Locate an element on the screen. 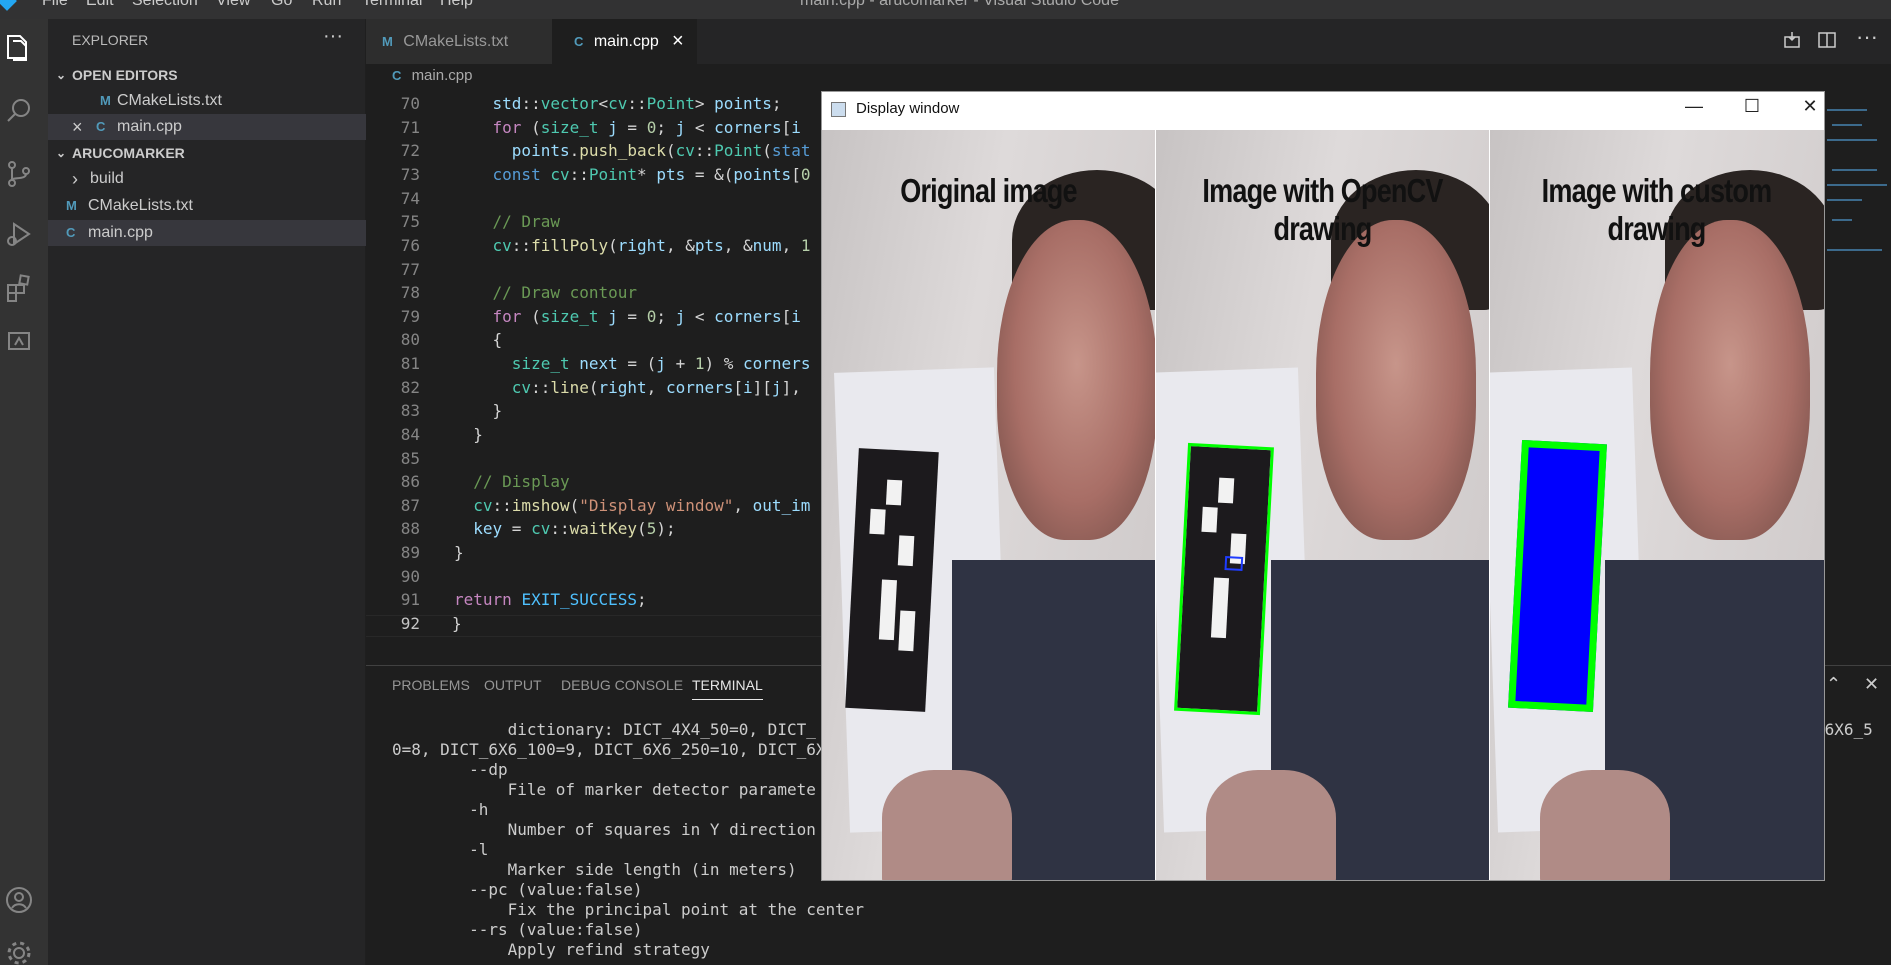 This screenshot has width=1891, height=965. original-image-panel: Original image is located at coordinates (988, 505).